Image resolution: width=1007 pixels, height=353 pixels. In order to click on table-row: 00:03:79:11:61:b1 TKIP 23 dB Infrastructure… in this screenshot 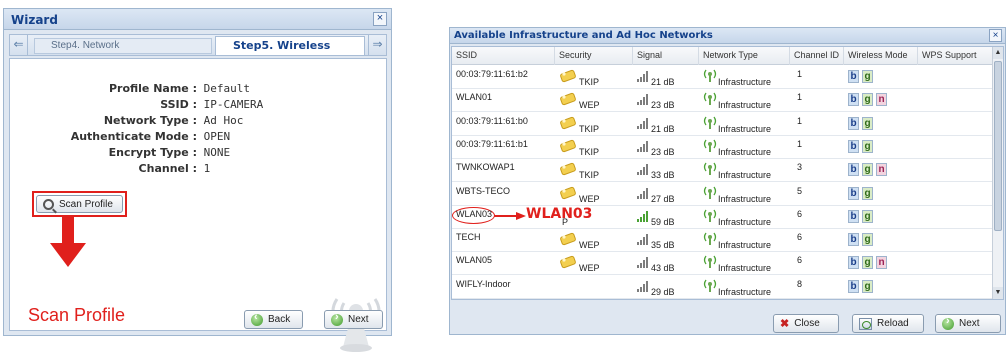, I will do `click(722, 147)`.